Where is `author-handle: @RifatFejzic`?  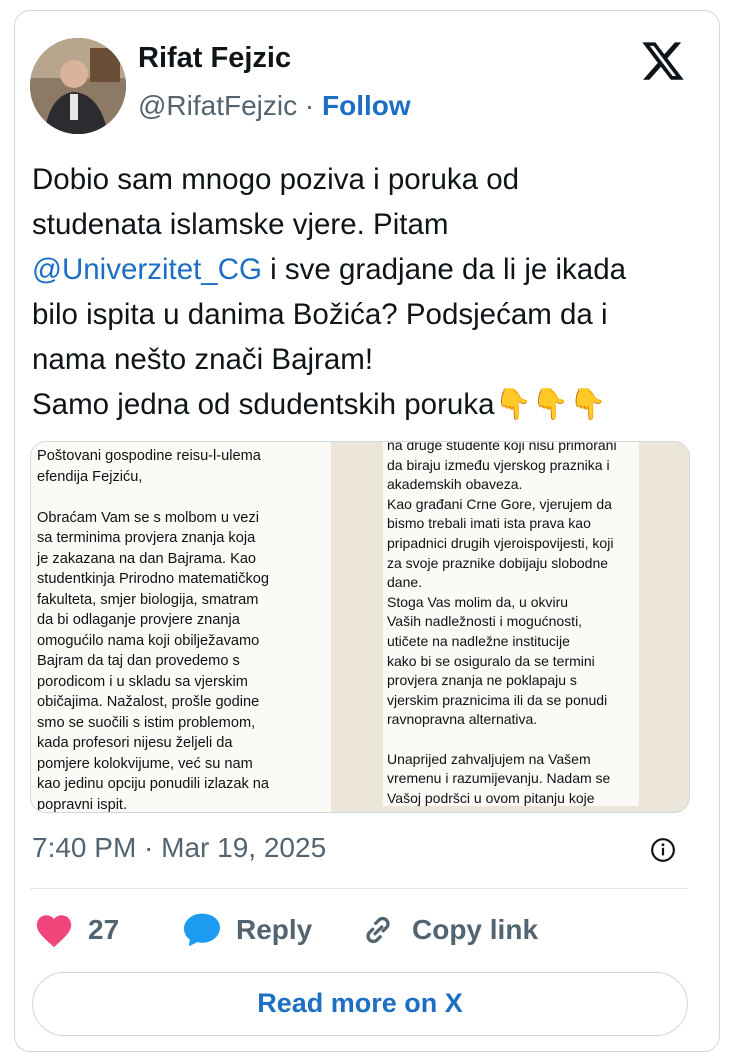 author-handle: @RifatFejzic is located at coordinates (217, 105).